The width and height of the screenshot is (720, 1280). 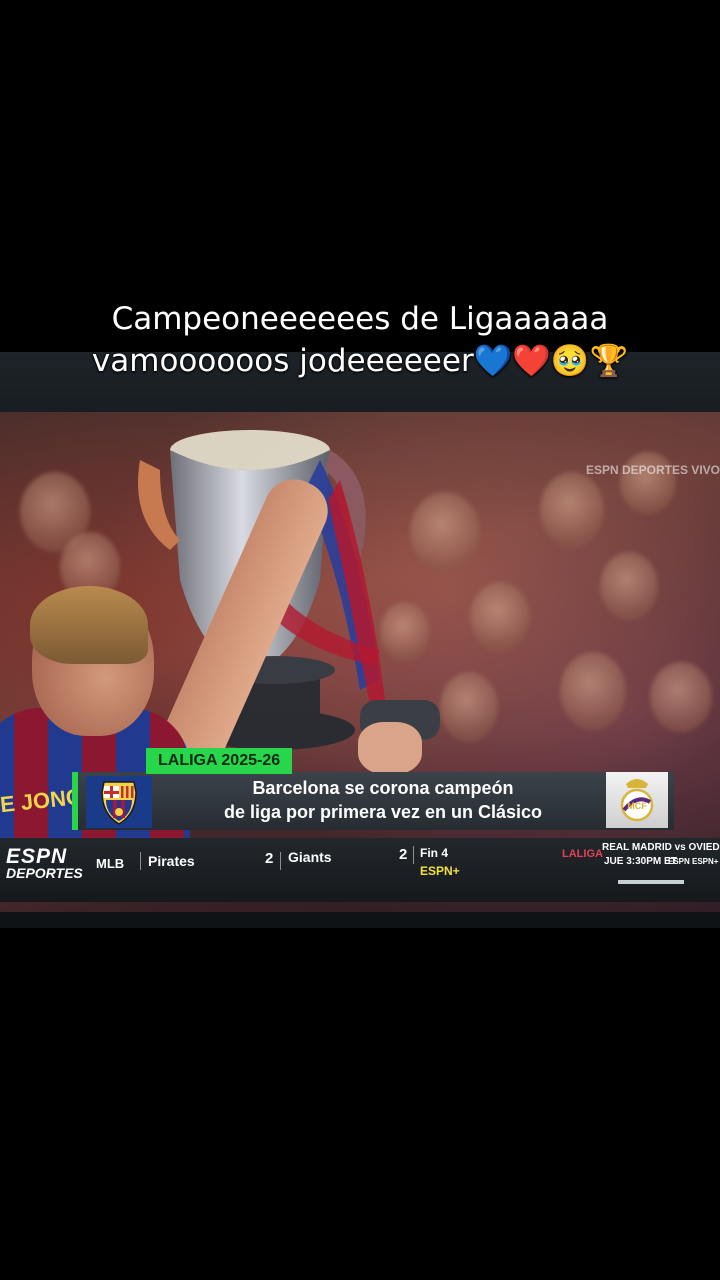 I want to click on ticker-progress-bar, so click(x=651, y=882).